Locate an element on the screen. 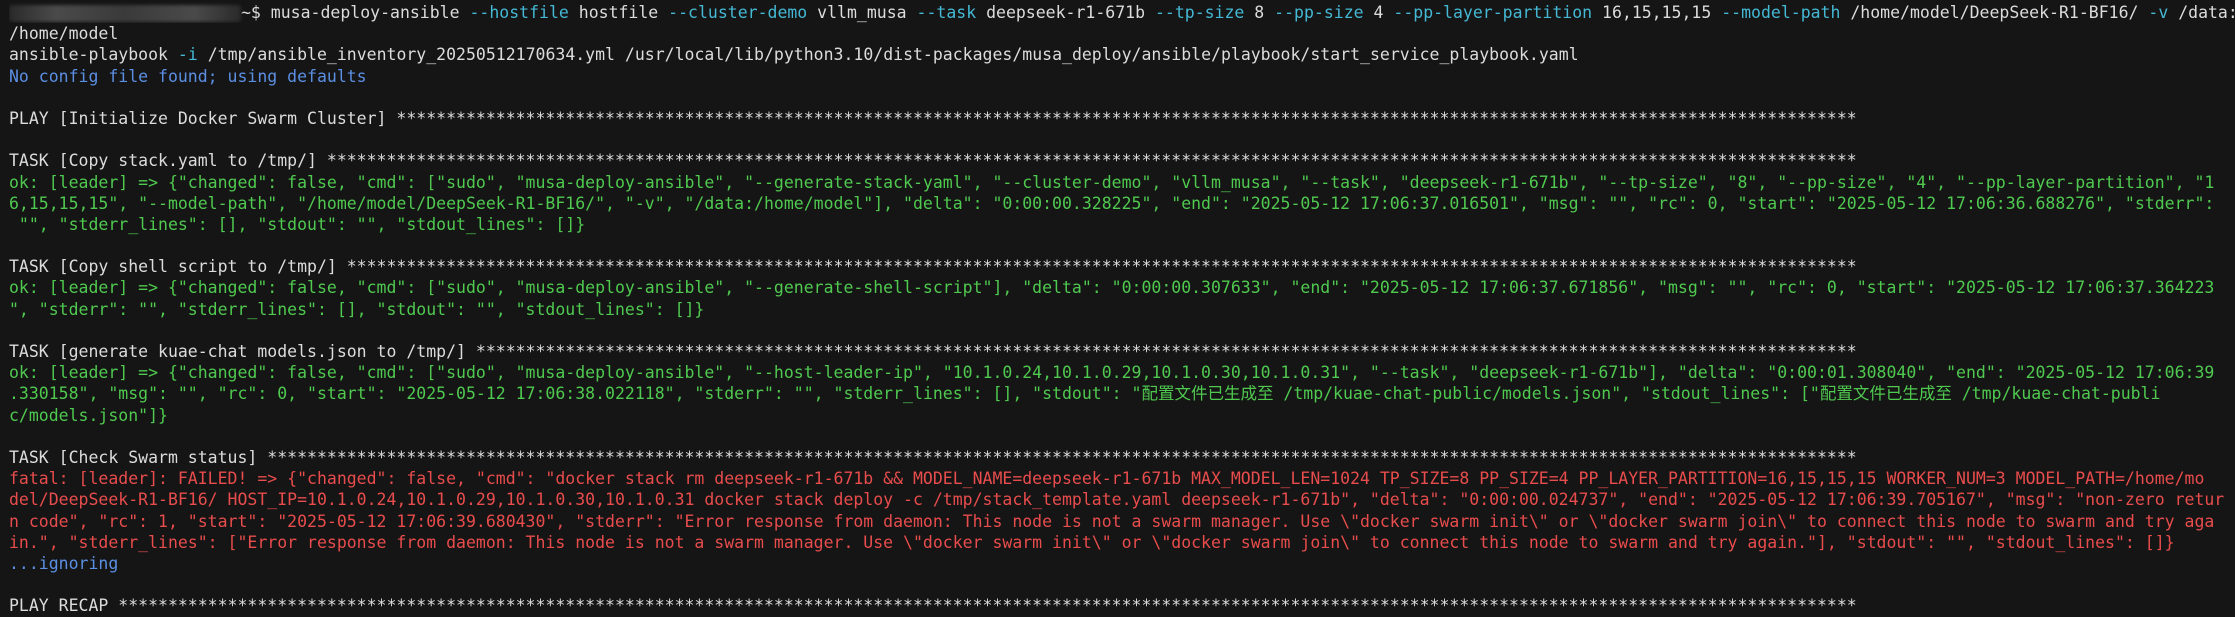 The width and height of the screenshot is (2235, 617). terminal-text: /home/model/DeepSeek-R1-BF16/ is located at coordinates (1994, 12).